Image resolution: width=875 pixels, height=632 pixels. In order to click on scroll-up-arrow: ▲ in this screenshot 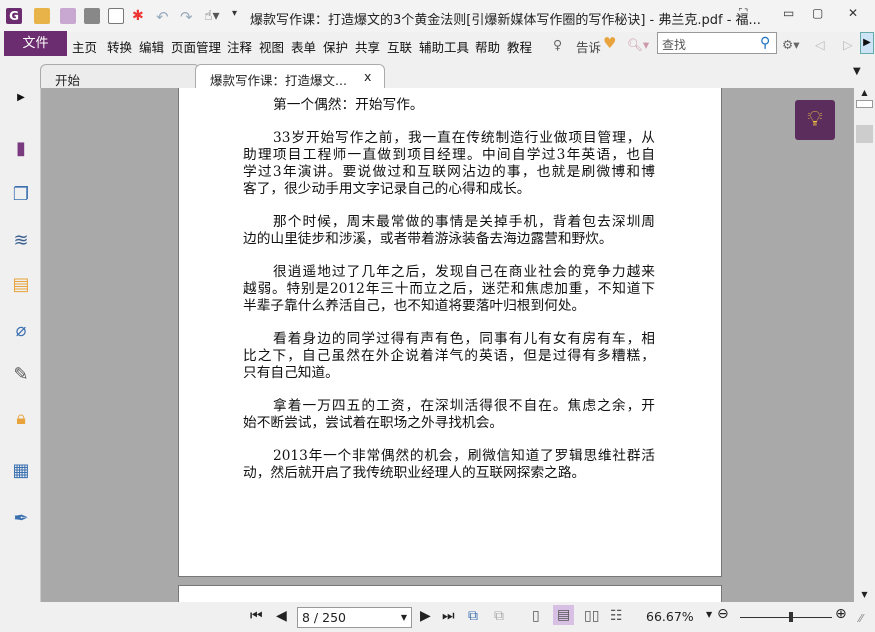, I will do `click(864, 93)`.